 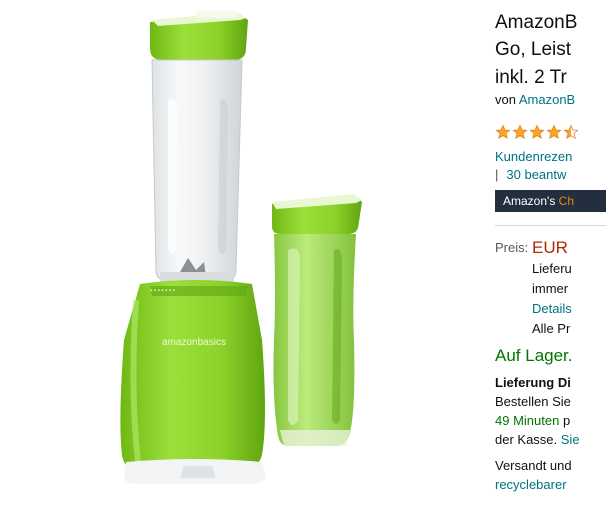 I want to click on blender-base: ▪ ▪ ▪ ▪ ▪ ▪ ▪, so click(x=193, y=382).